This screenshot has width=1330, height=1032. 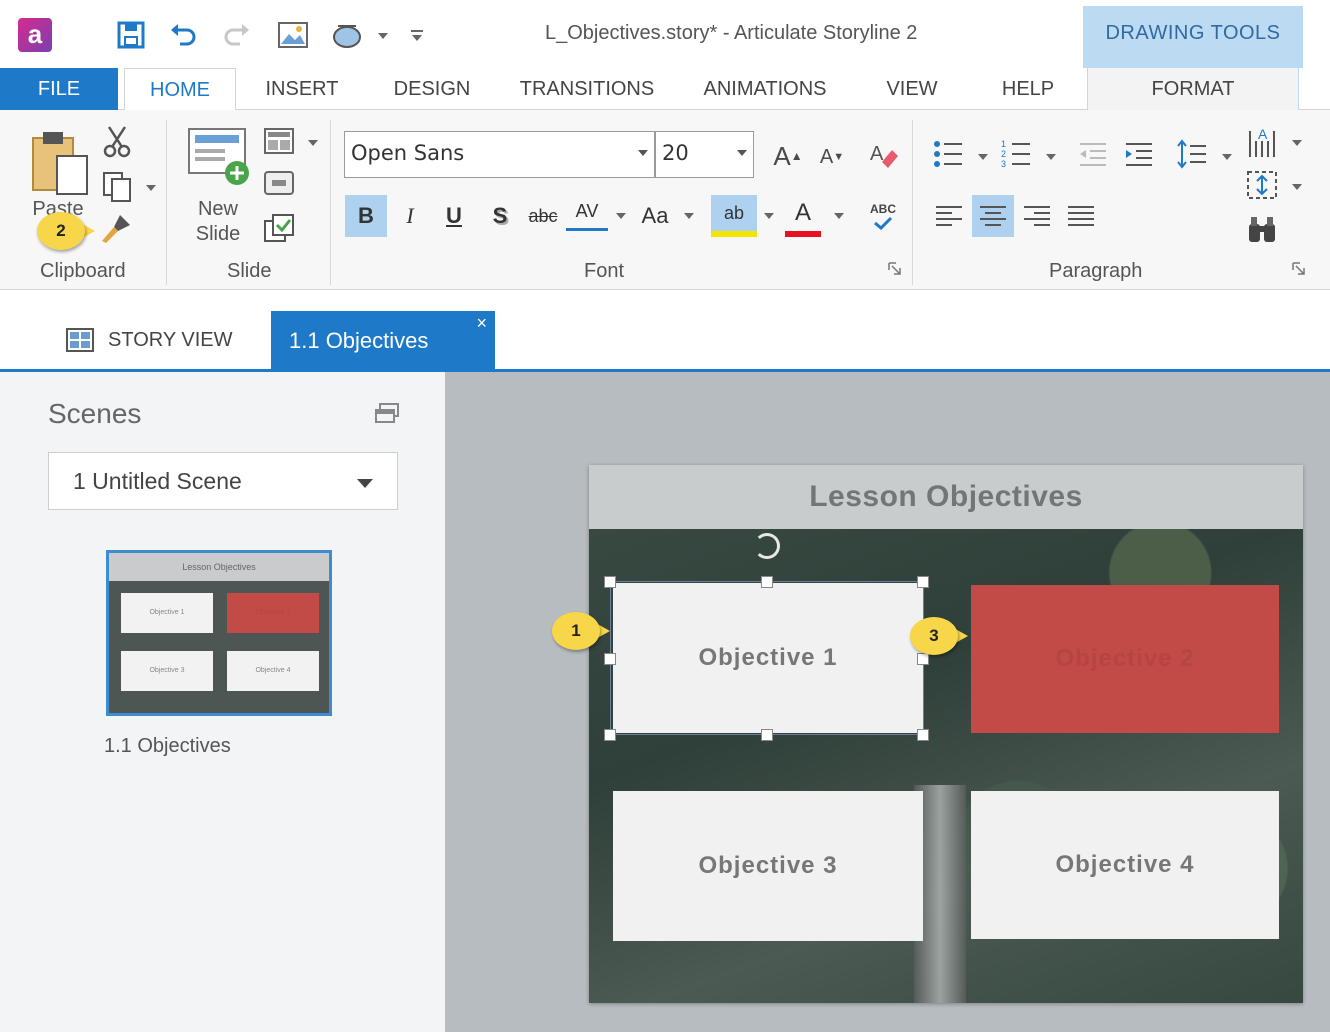 I want to click on thumbnail-objective-2: Objective 2, so click(x=273, y=613).